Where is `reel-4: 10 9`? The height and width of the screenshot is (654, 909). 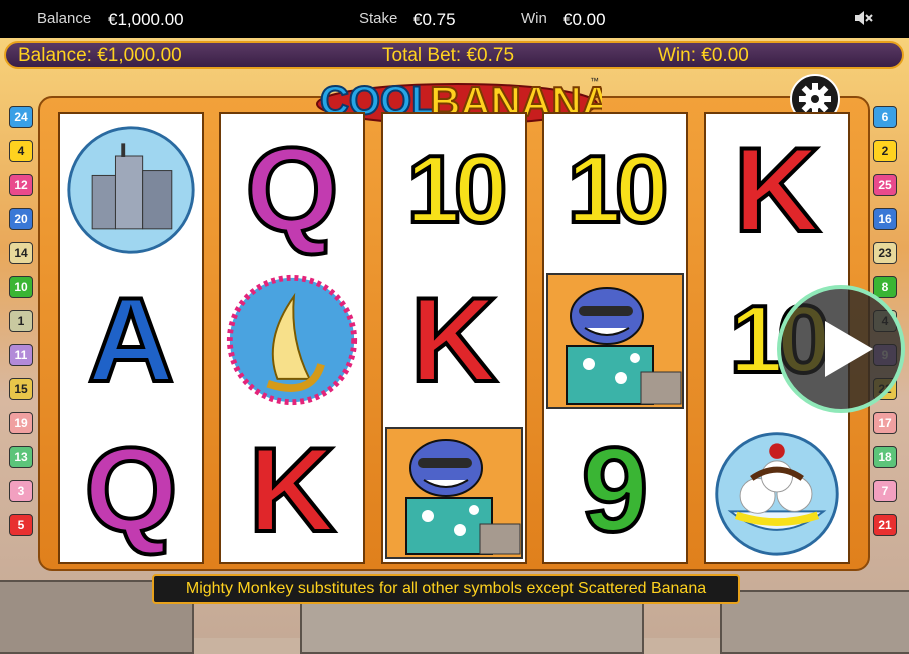 reel-4: 10 9 is located at coordinates (615, 338).